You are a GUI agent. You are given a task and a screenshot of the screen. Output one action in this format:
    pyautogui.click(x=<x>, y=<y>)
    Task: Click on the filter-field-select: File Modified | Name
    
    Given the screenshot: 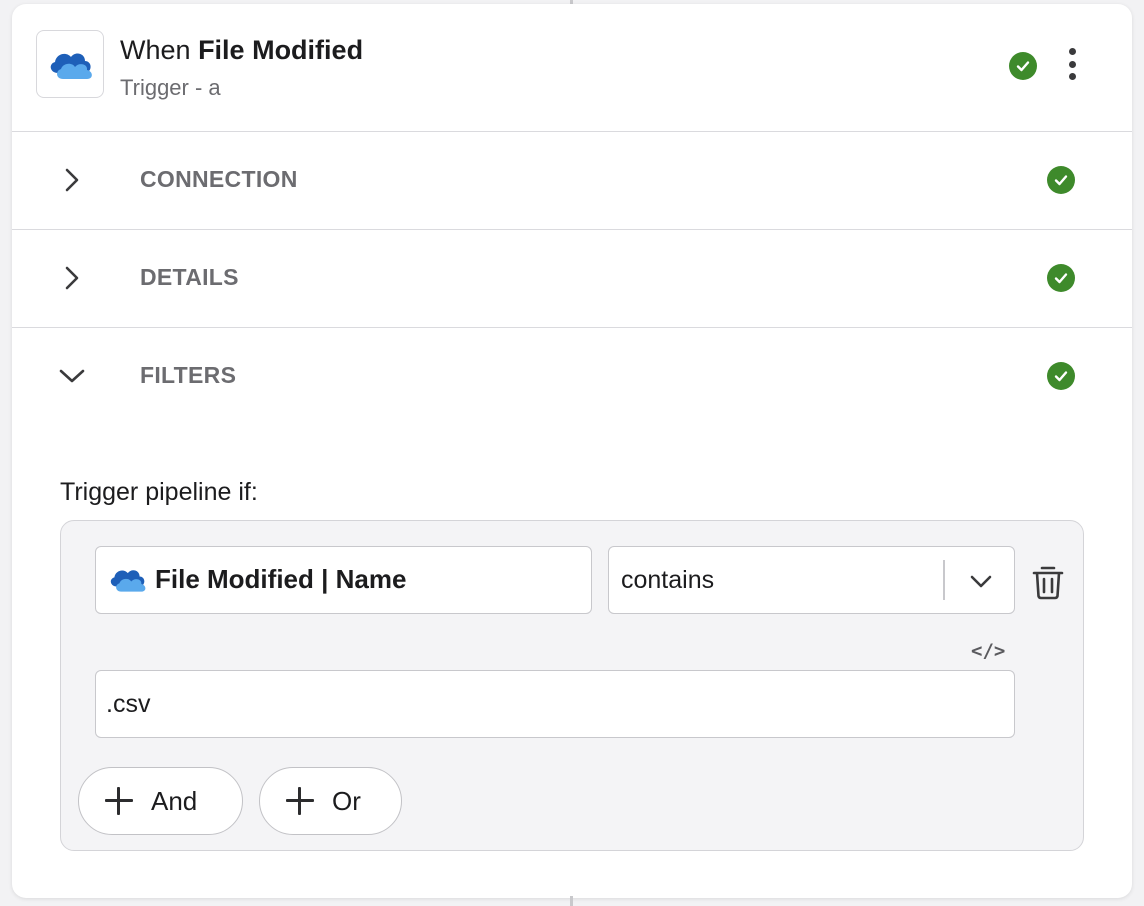 What is the action you would take?
    pyautogui.click(x=343, y=580)
    